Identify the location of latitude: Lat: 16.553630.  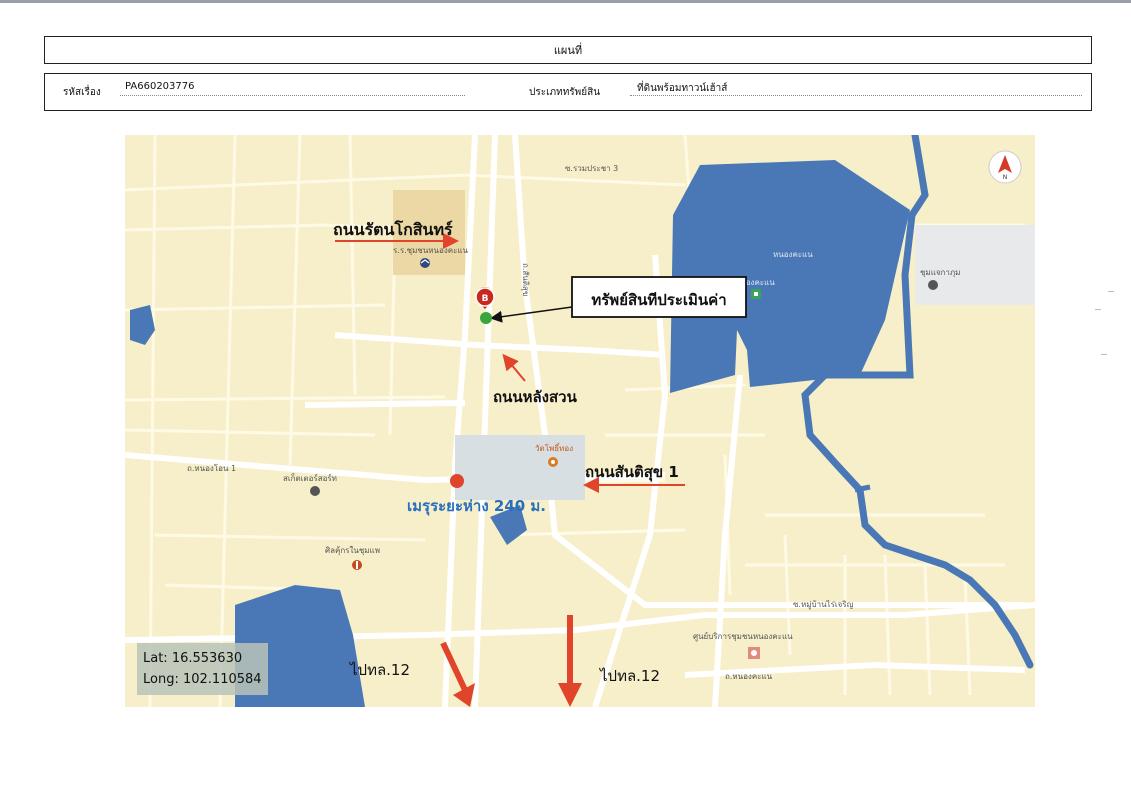
(193, 658).